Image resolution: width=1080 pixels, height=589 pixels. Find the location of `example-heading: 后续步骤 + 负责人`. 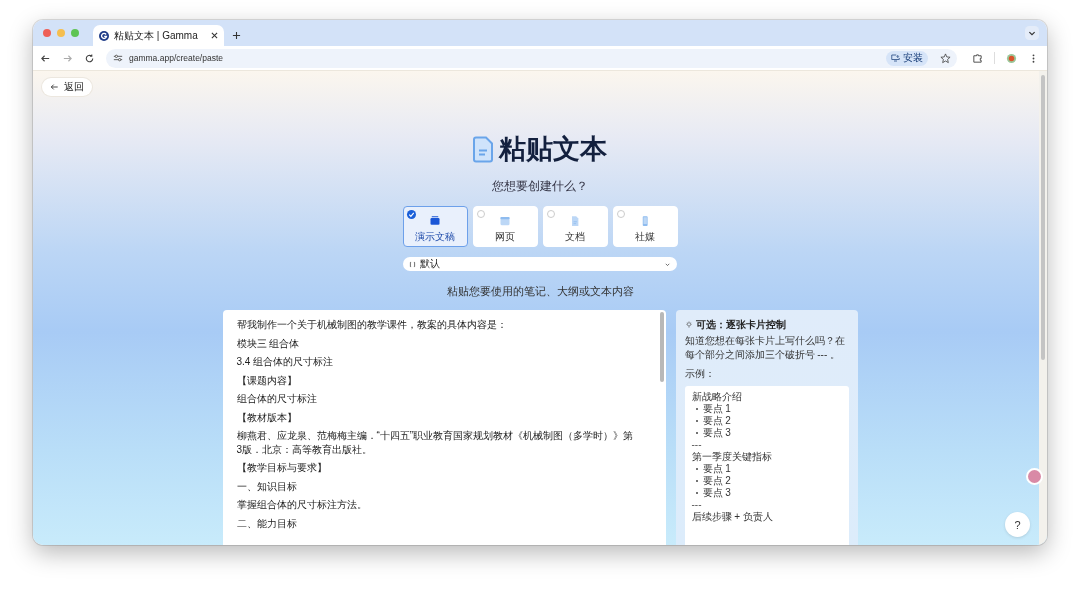

example-heading: 后续步骤 + 负责人 is located at coordinates (732, 517).